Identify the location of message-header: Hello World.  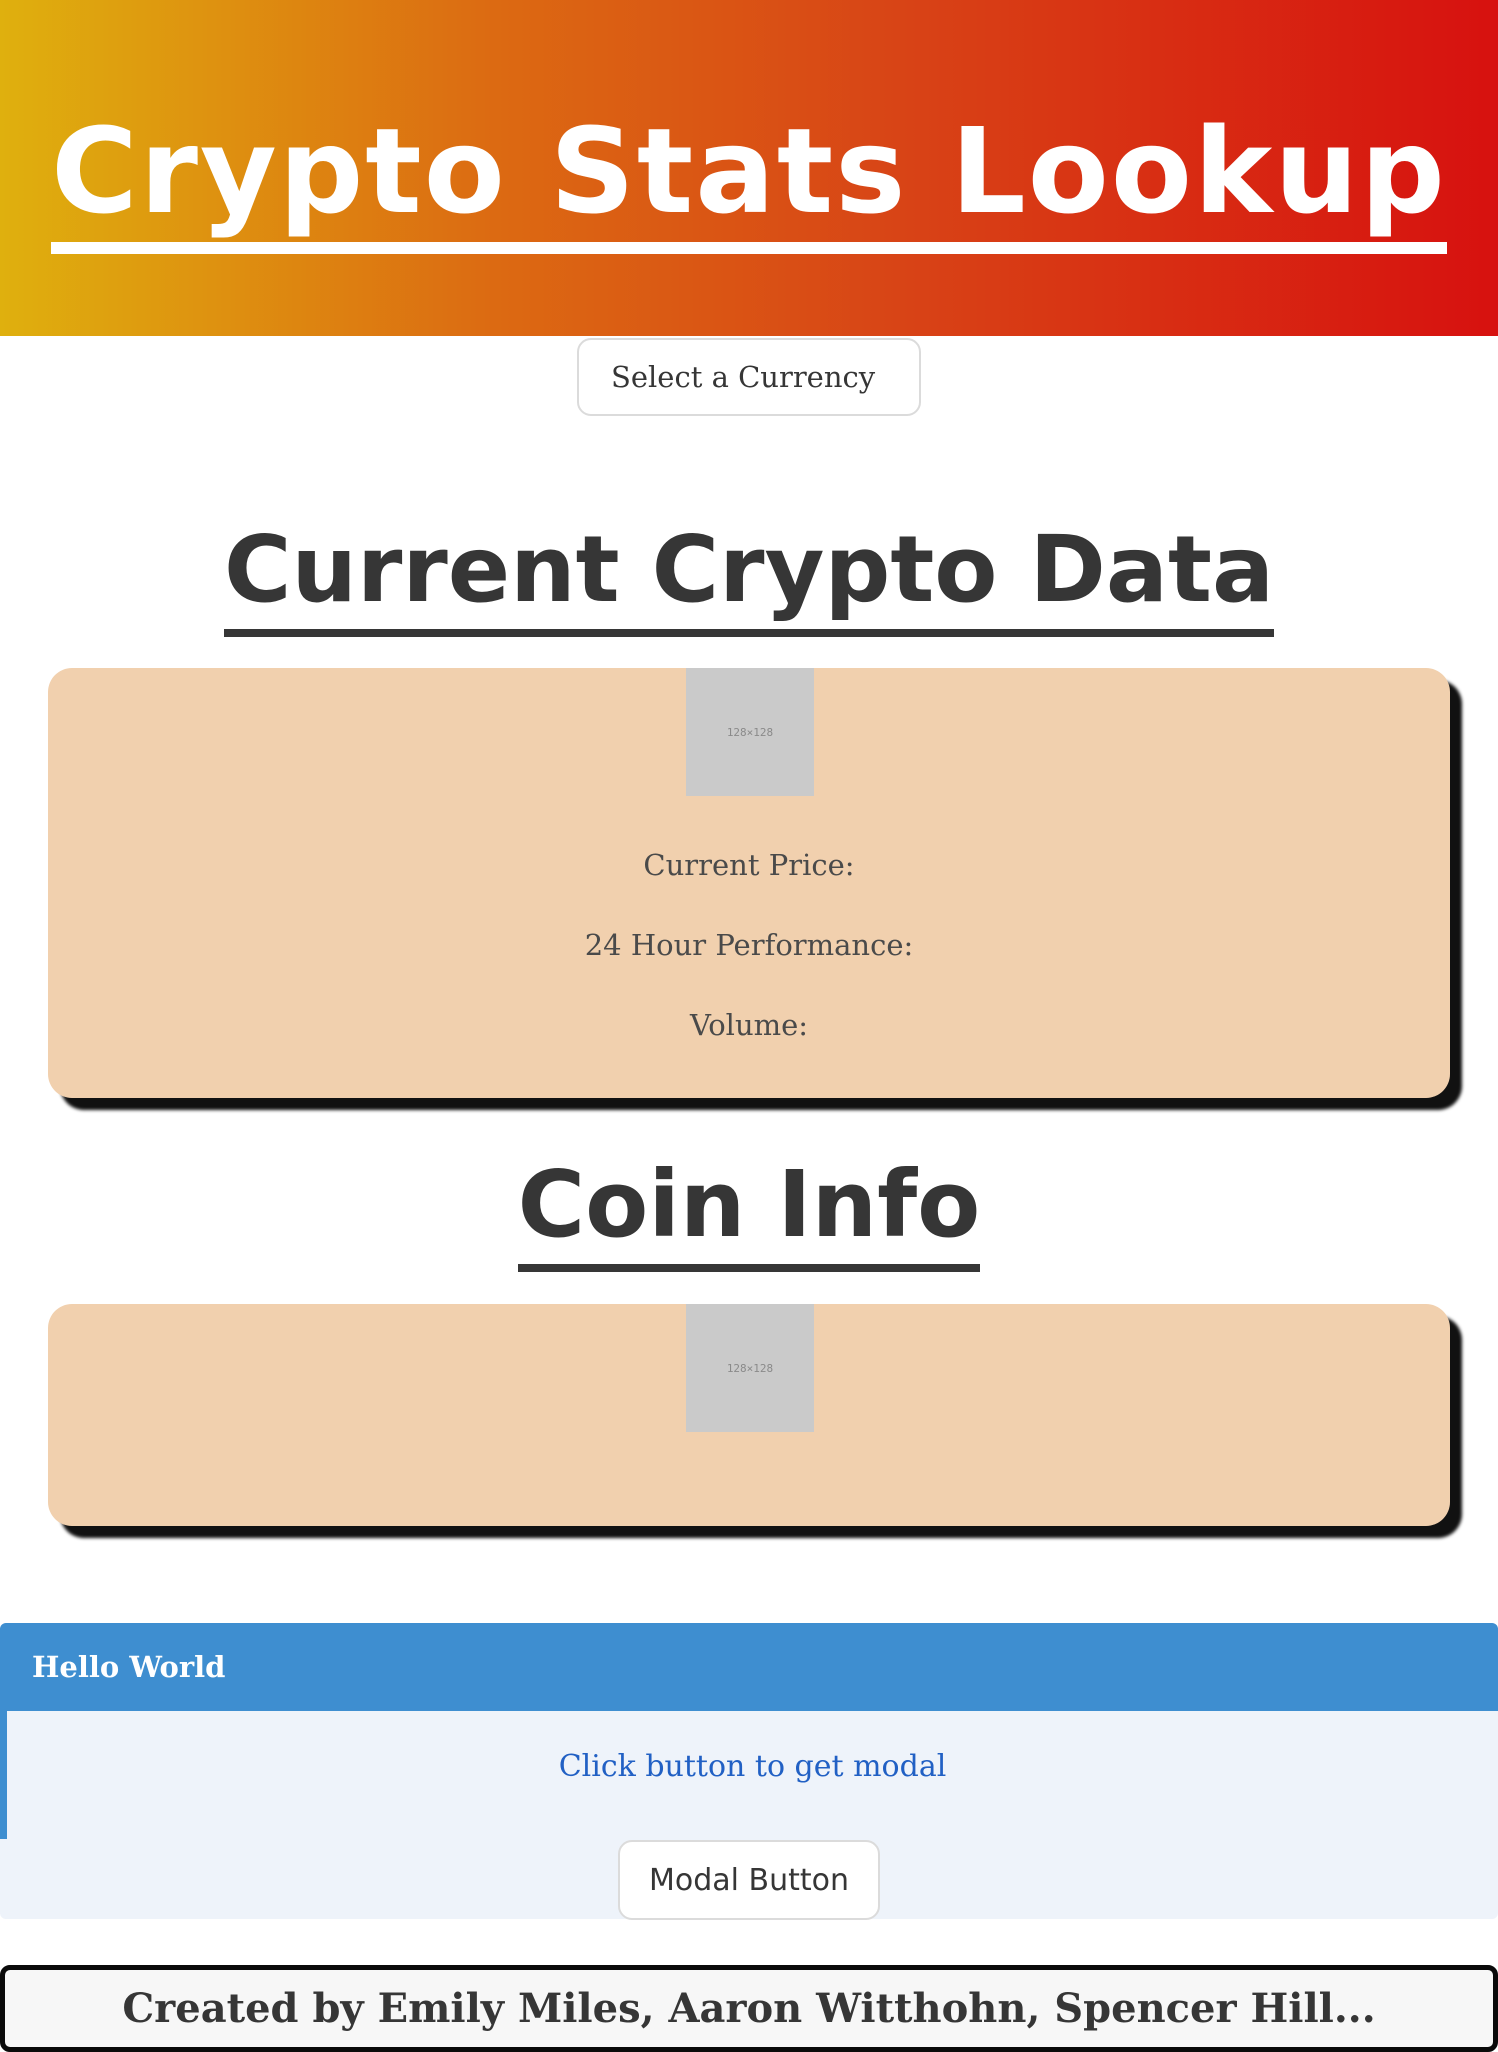
(749, 1667).